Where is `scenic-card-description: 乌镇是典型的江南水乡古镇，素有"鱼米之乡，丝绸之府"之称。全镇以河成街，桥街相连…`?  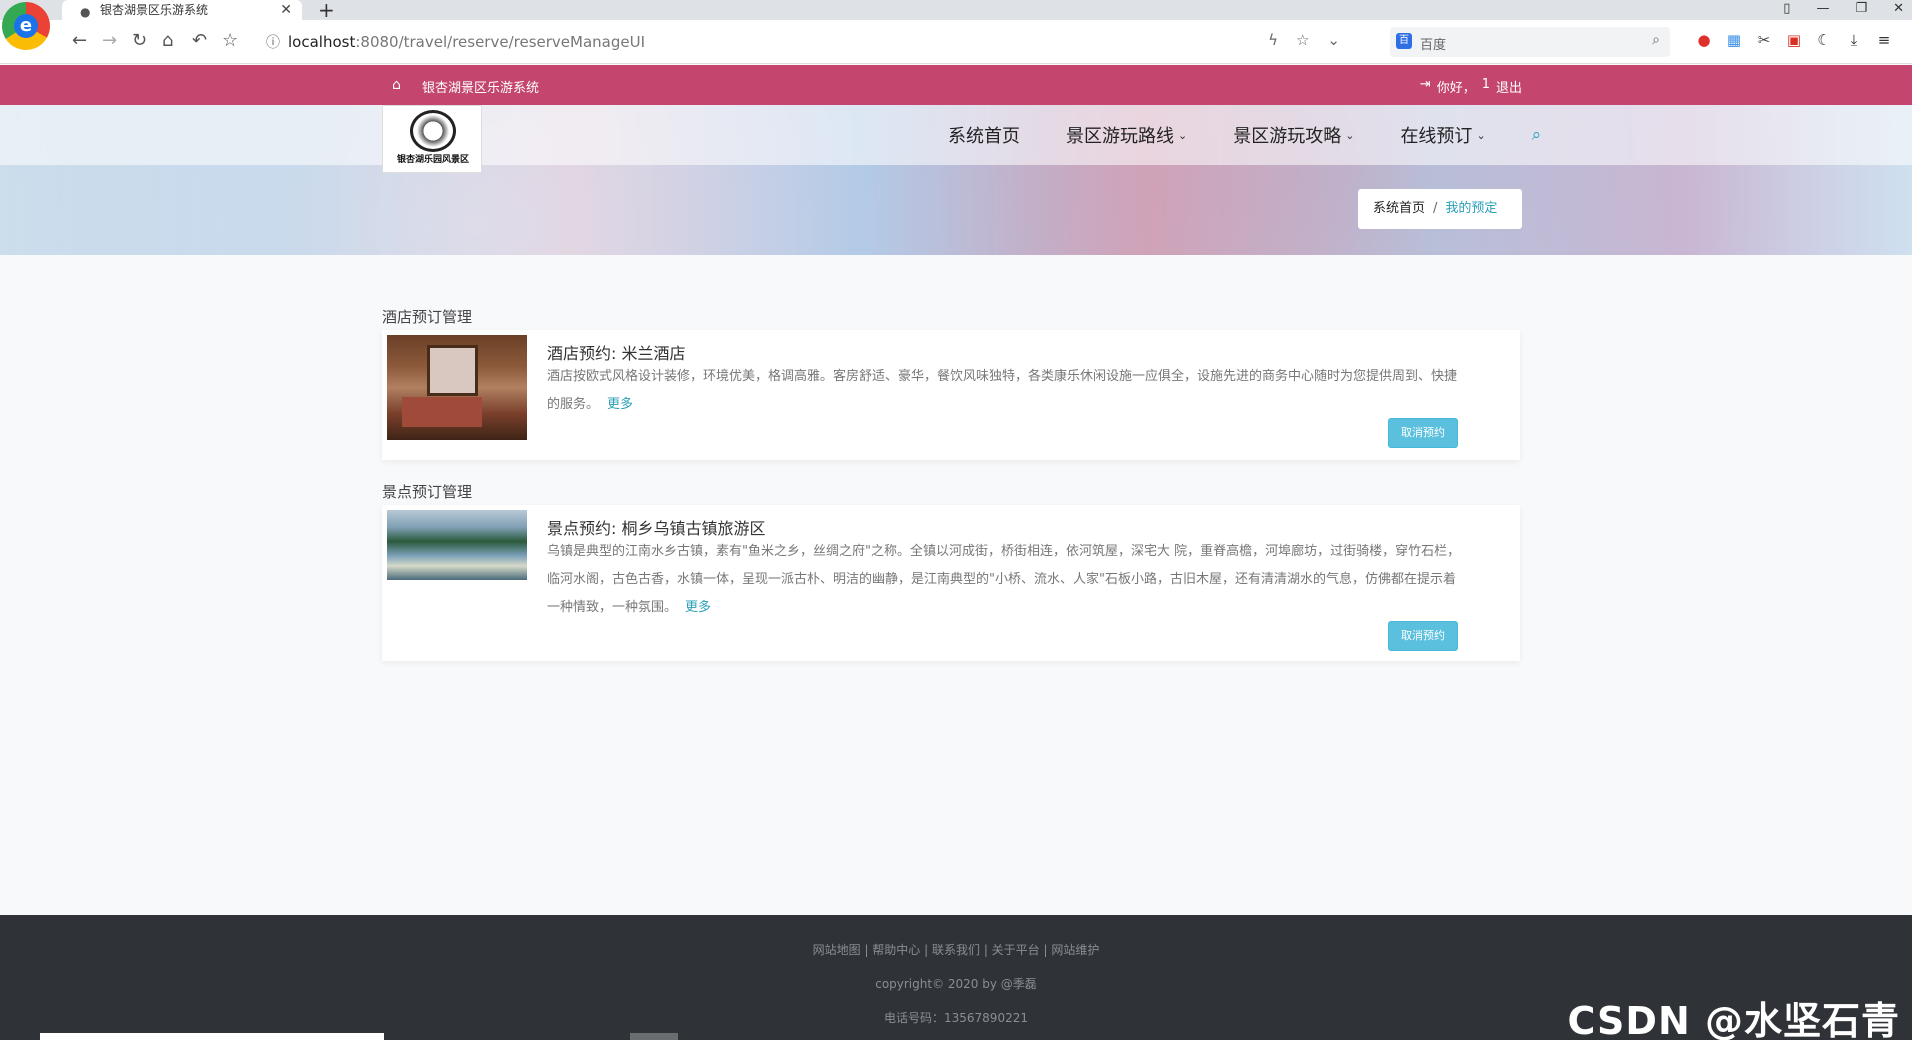
scenic-card-description: 乌镇是典型的江南水乡古镇，素有"鱼米之乡，丝绸之府"之称。全镇以河成街，桥街相连… is located at coordinates (1007, 580).